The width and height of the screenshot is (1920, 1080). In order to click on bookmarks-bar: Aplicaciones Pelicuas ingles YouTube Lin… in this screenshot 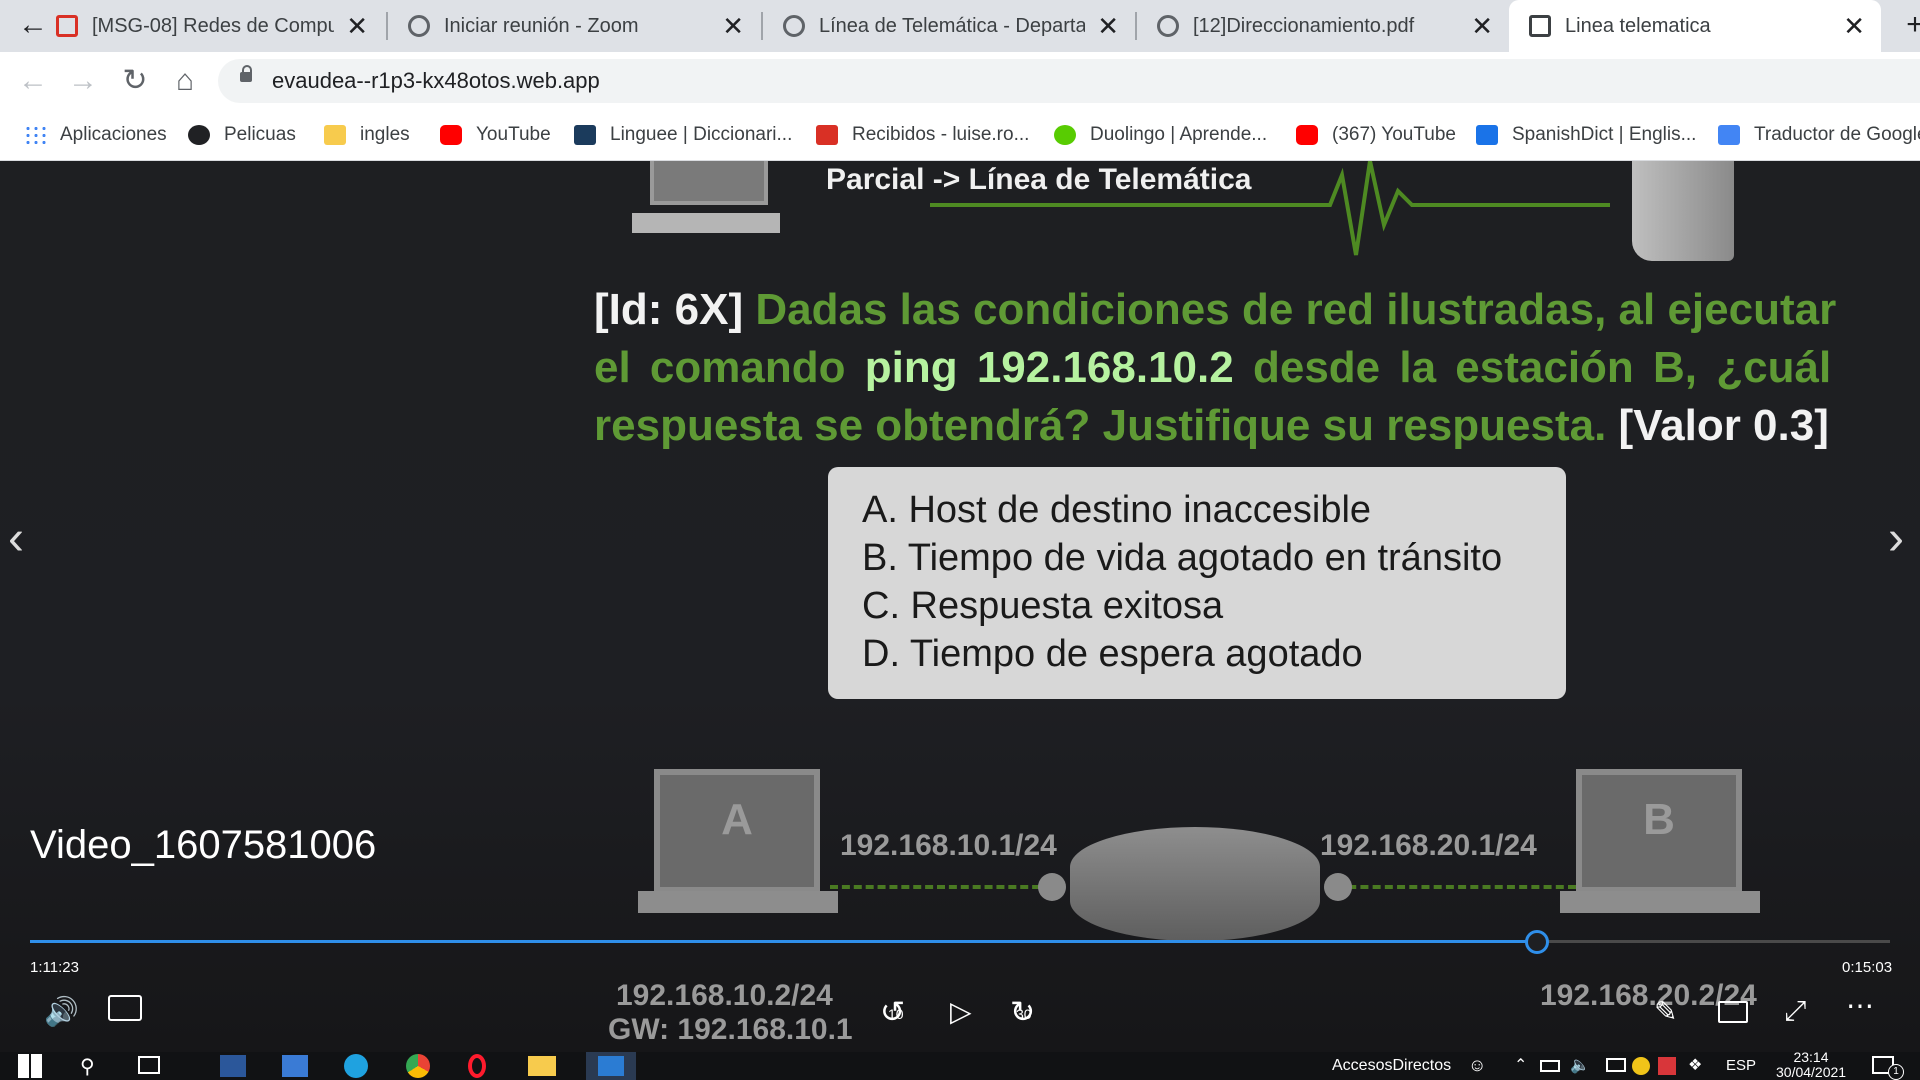, I will do `click(960, 135)`.